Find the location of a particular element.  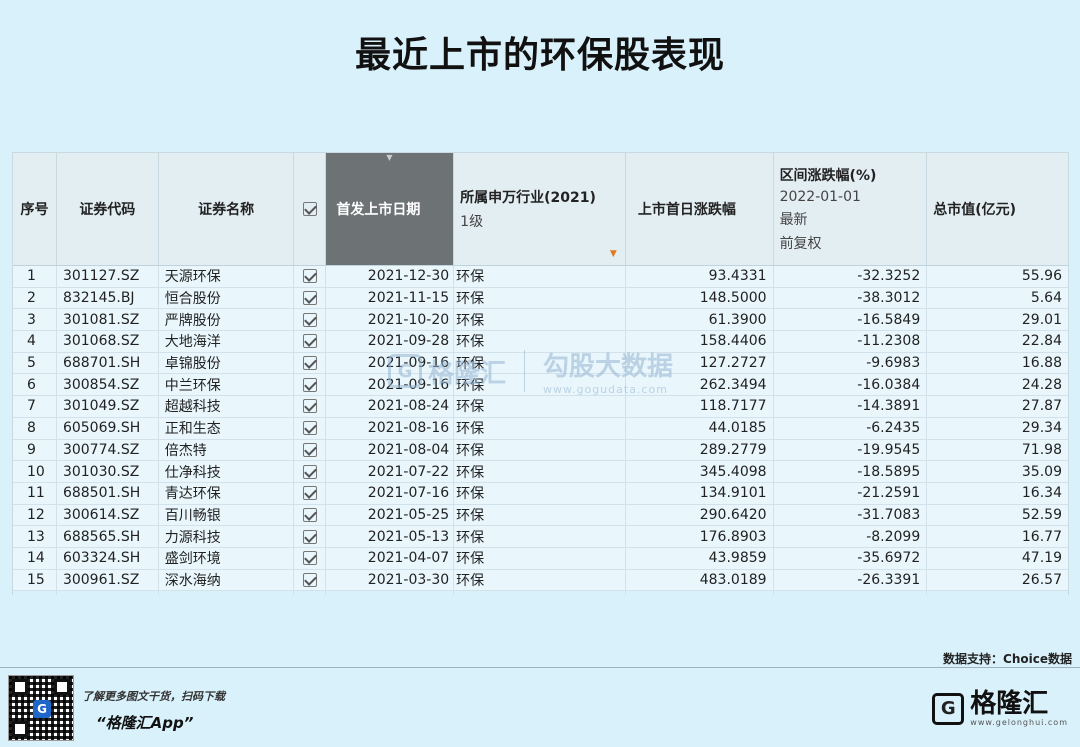

header-first-day: 上市首日涨跌幅 is located at coordinates (700, 209).